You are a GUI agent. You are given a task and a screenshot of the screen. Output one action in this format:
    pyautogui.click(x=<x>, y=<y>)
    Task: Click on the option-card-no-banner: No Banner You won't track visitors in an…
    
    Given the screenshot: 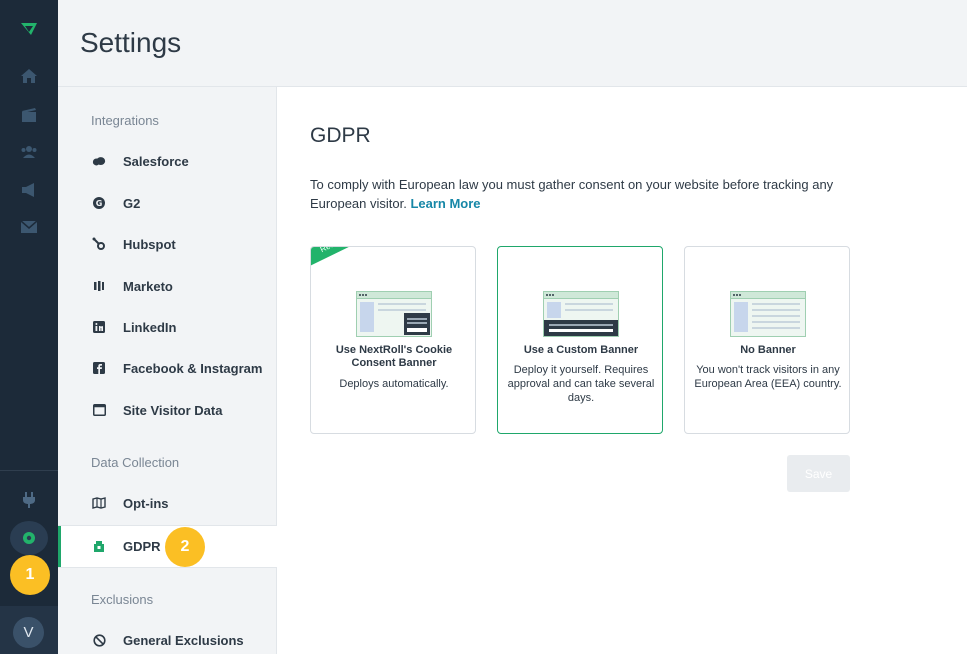 What is the action you would take?
    pyautogui.click(x=767, y=340)
    